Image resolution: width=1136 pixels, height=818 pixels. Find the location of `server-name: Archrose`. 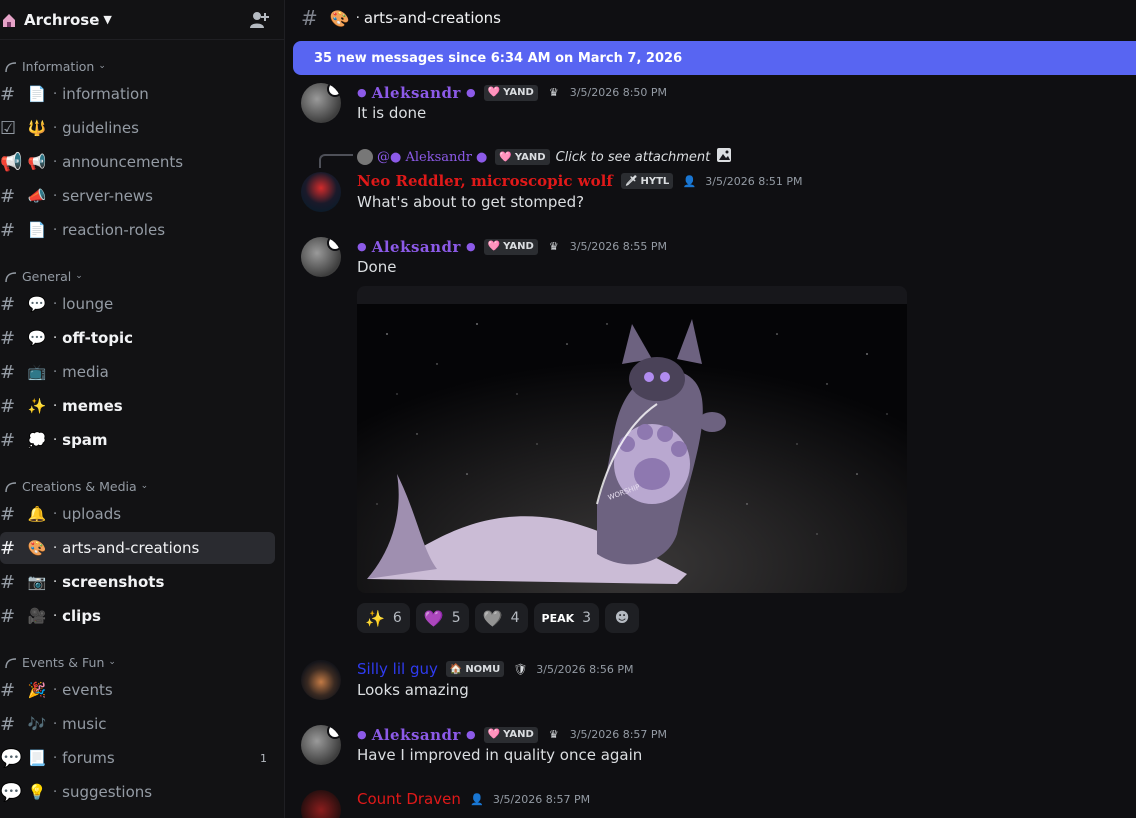

server-name: Archrose is located at coordinates (61, 20).